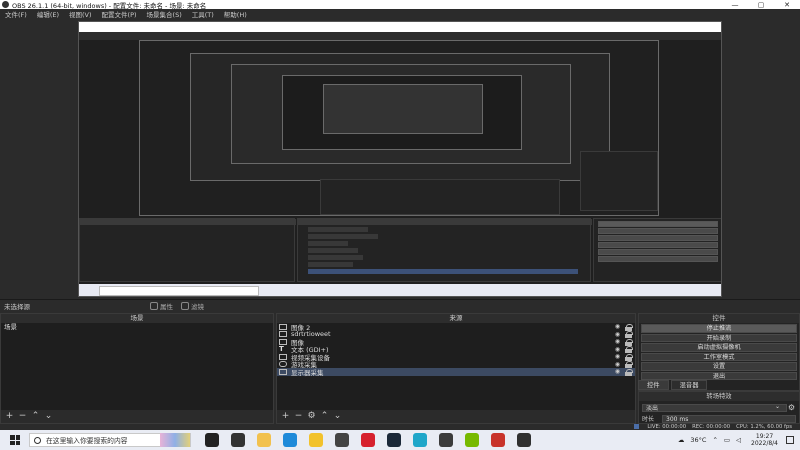 The width and height of the screenshot is (800, 450). I want to click on scenes-list: 场景, so click(137, 366).